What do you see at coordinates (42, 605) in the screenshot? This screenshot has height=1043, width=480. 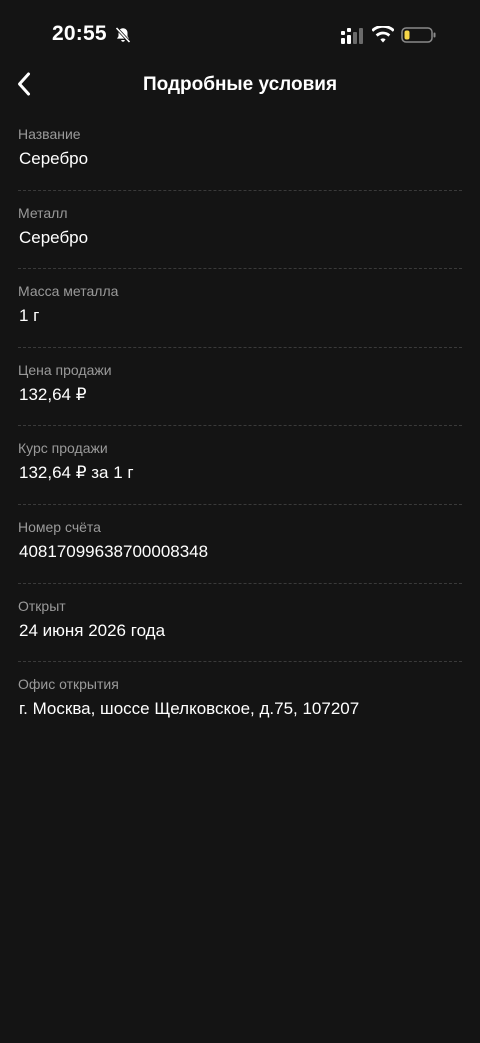 I see `detail-label: Открыт` at bounding box center [42, 605].